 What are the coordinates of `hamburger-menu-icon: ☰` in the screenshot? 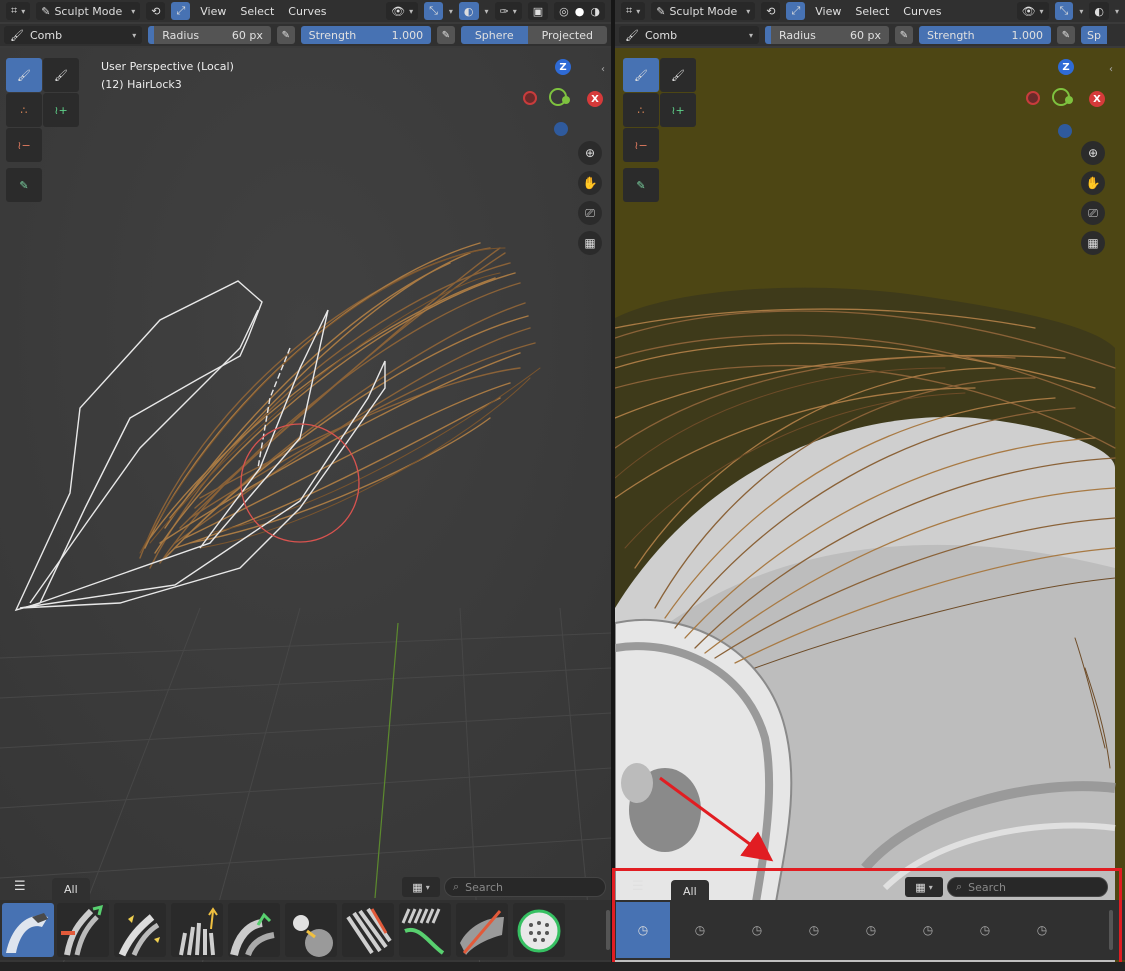 It's located at (20, 886).